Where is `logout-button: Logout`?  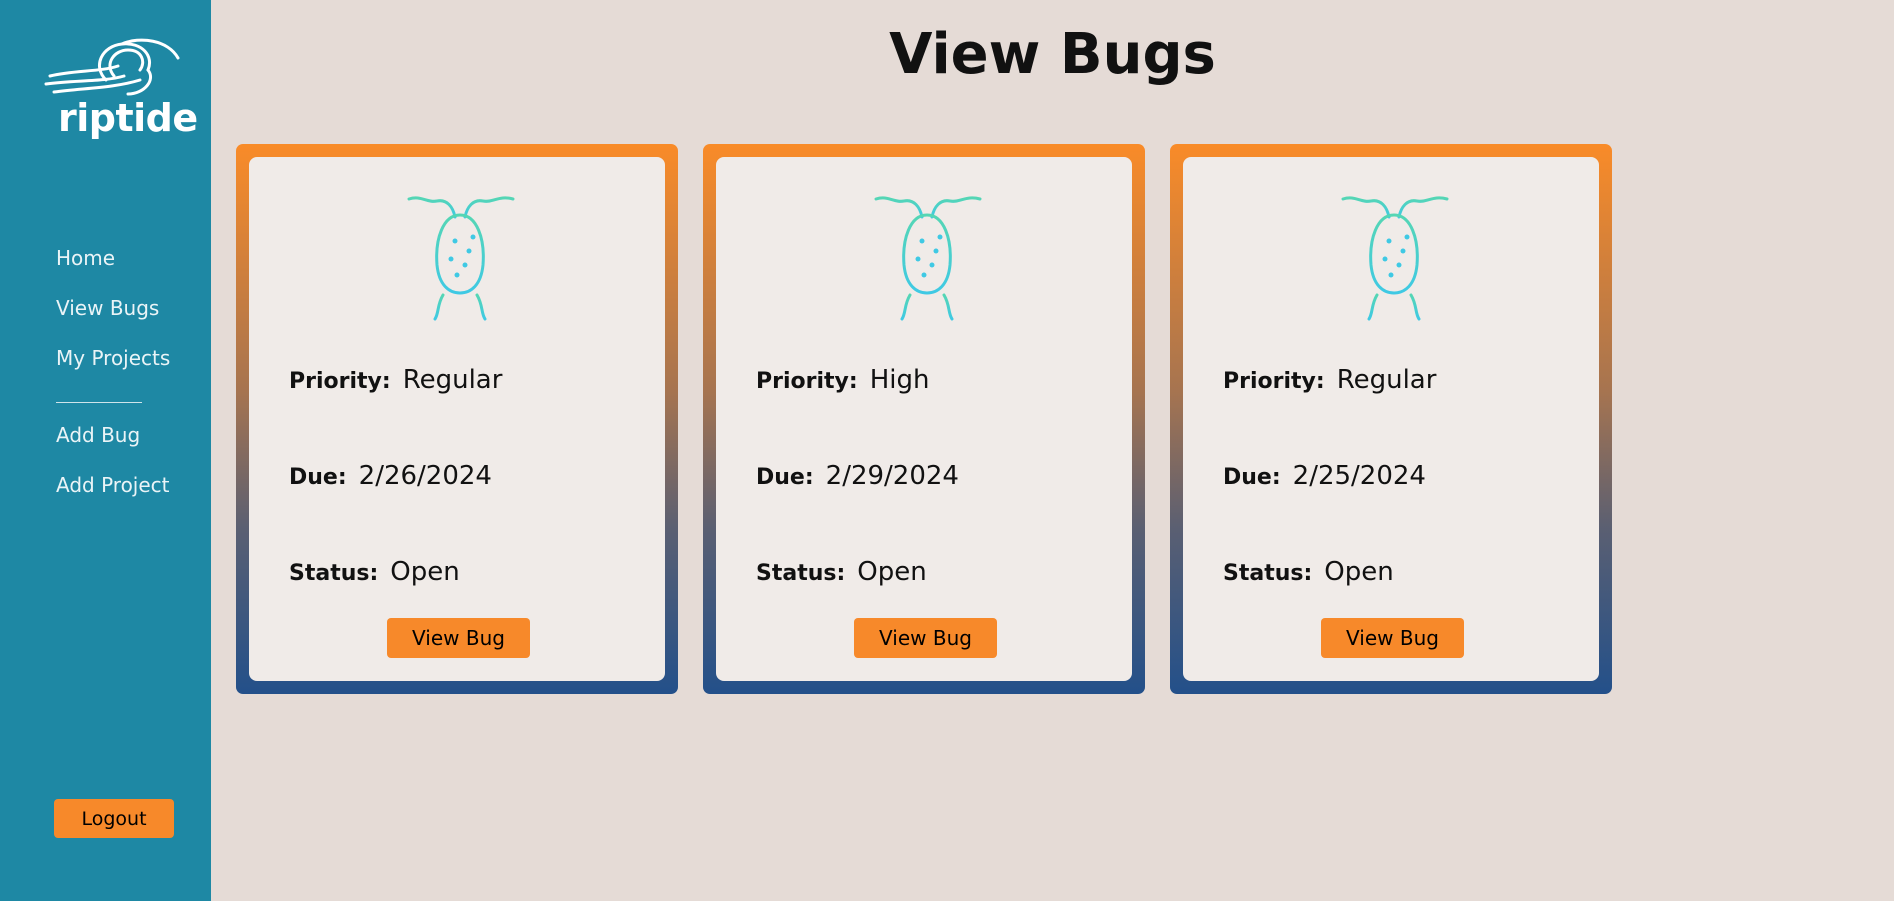 logout-button: Logout is located at coordinates (114, 818).